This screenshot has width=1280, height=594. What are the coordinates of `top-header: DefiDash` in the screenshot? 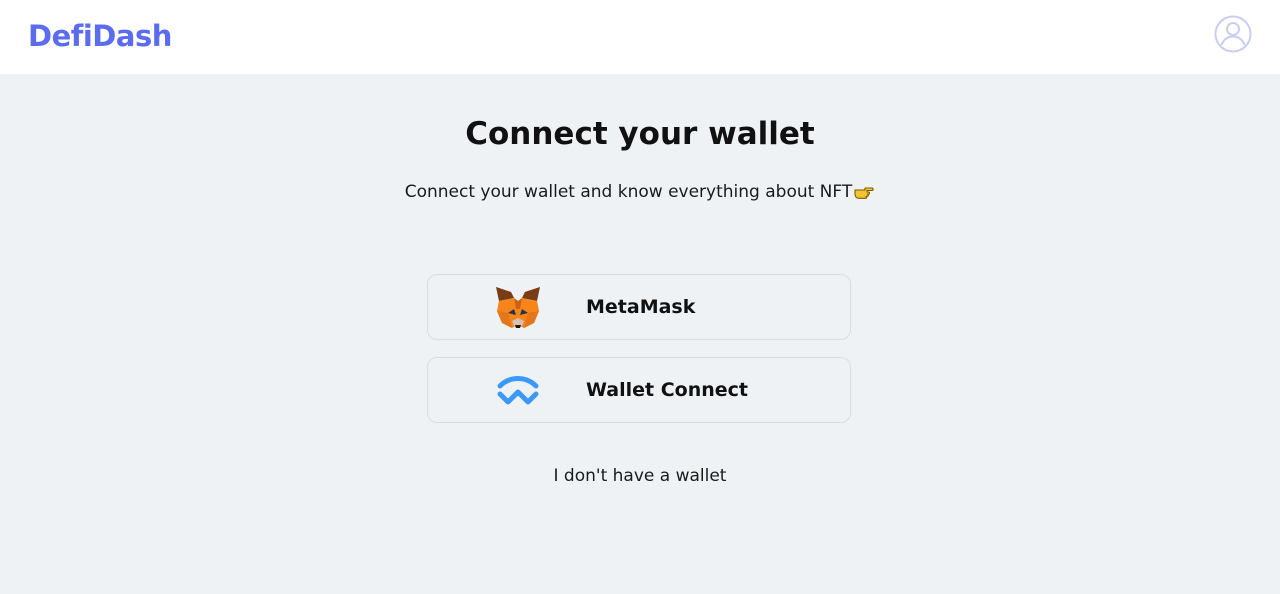 It's located at (640, 37).